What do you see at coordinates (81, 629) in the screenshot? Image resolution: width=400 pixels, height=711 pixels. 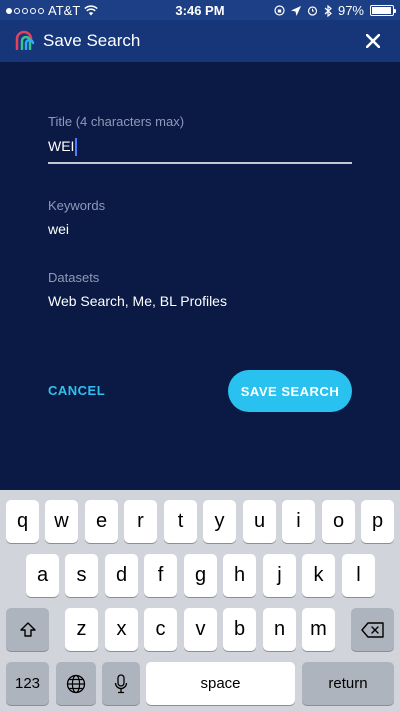 I see `key-z: z` at bounding box center [81, 629].